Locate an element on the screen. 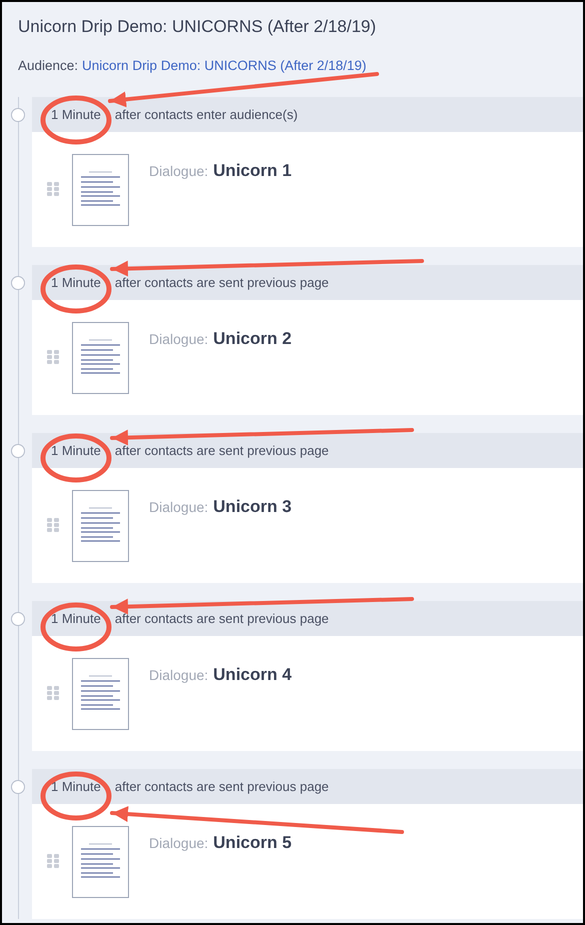 This screenshot has width=585, height=925. step-name: Unicorn 1 is located at coordinates (252, 171).